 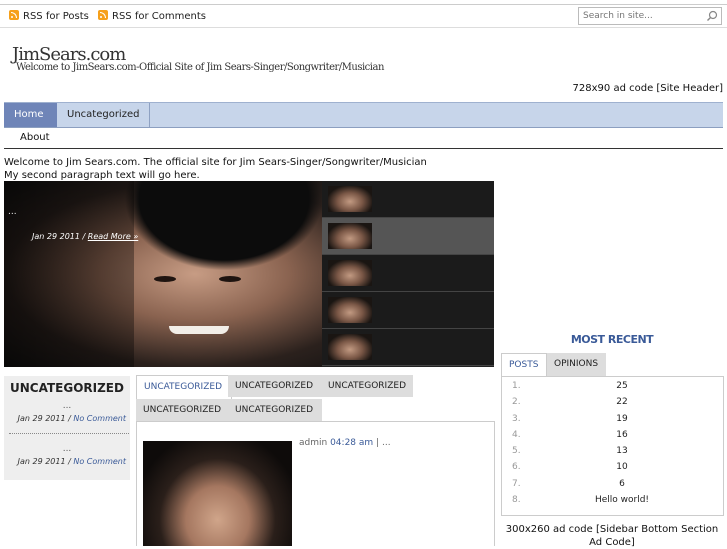 I want to click on rss-posts-link: RSS for Posts, so click(x=49, y=16).